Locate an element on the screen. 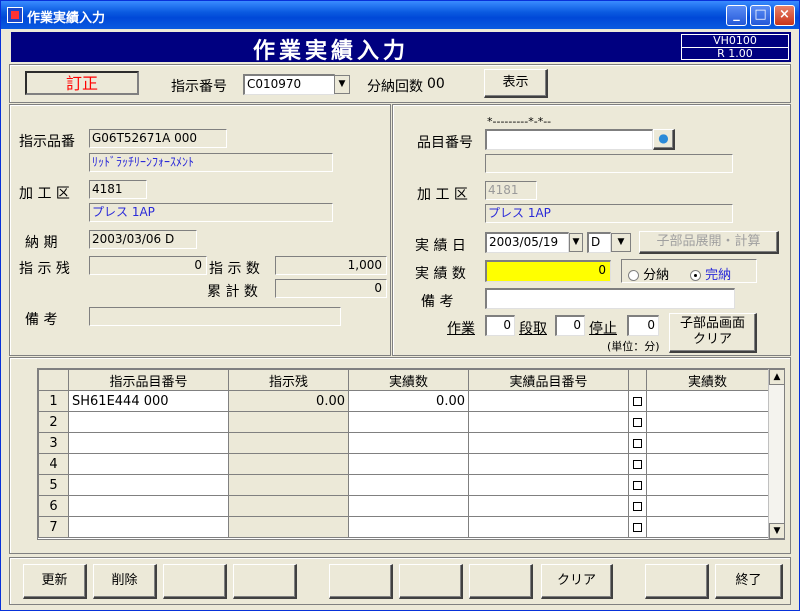 The width and height of the screenshot is (800, 611). grid-scrollbar: ▲ ▼ is located at coordinates (776, 454).